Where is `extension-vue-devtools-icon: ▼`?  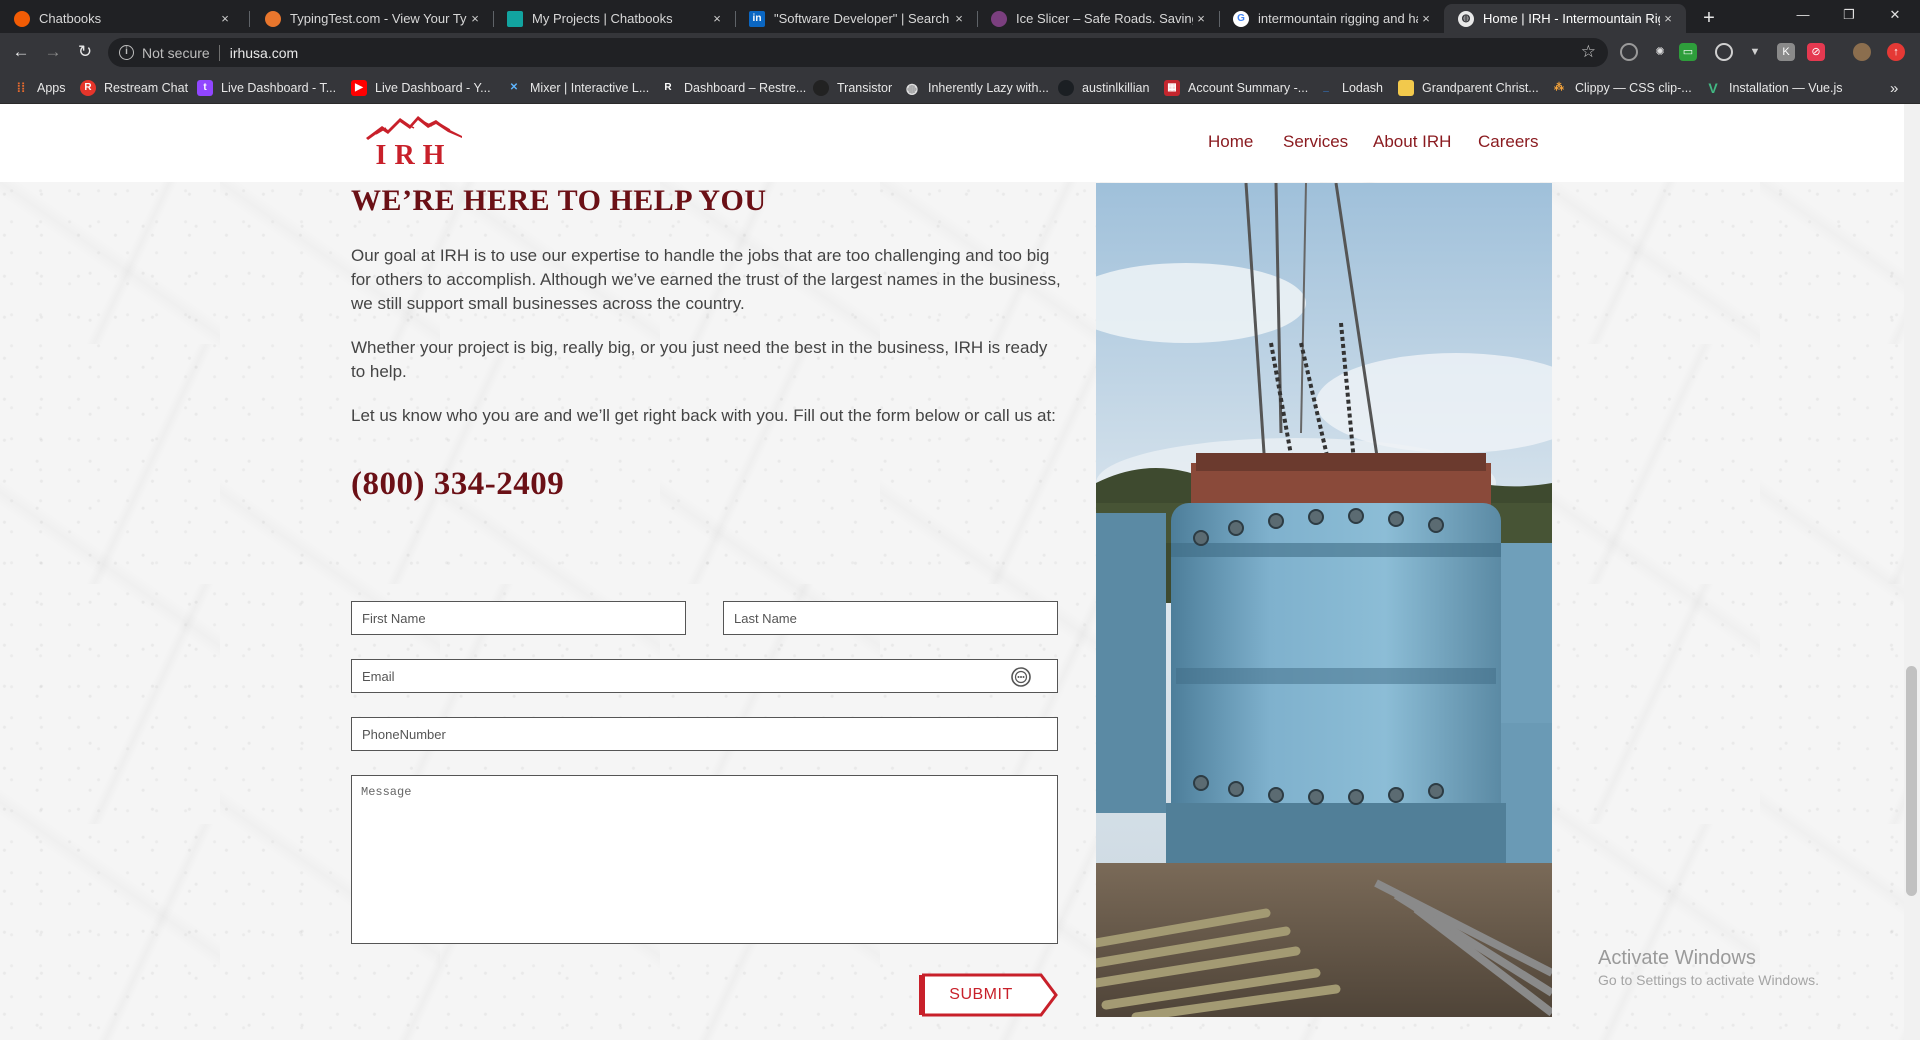
extension-vue-devtools-icon: ▼ is located at coordinates (1755, 52).